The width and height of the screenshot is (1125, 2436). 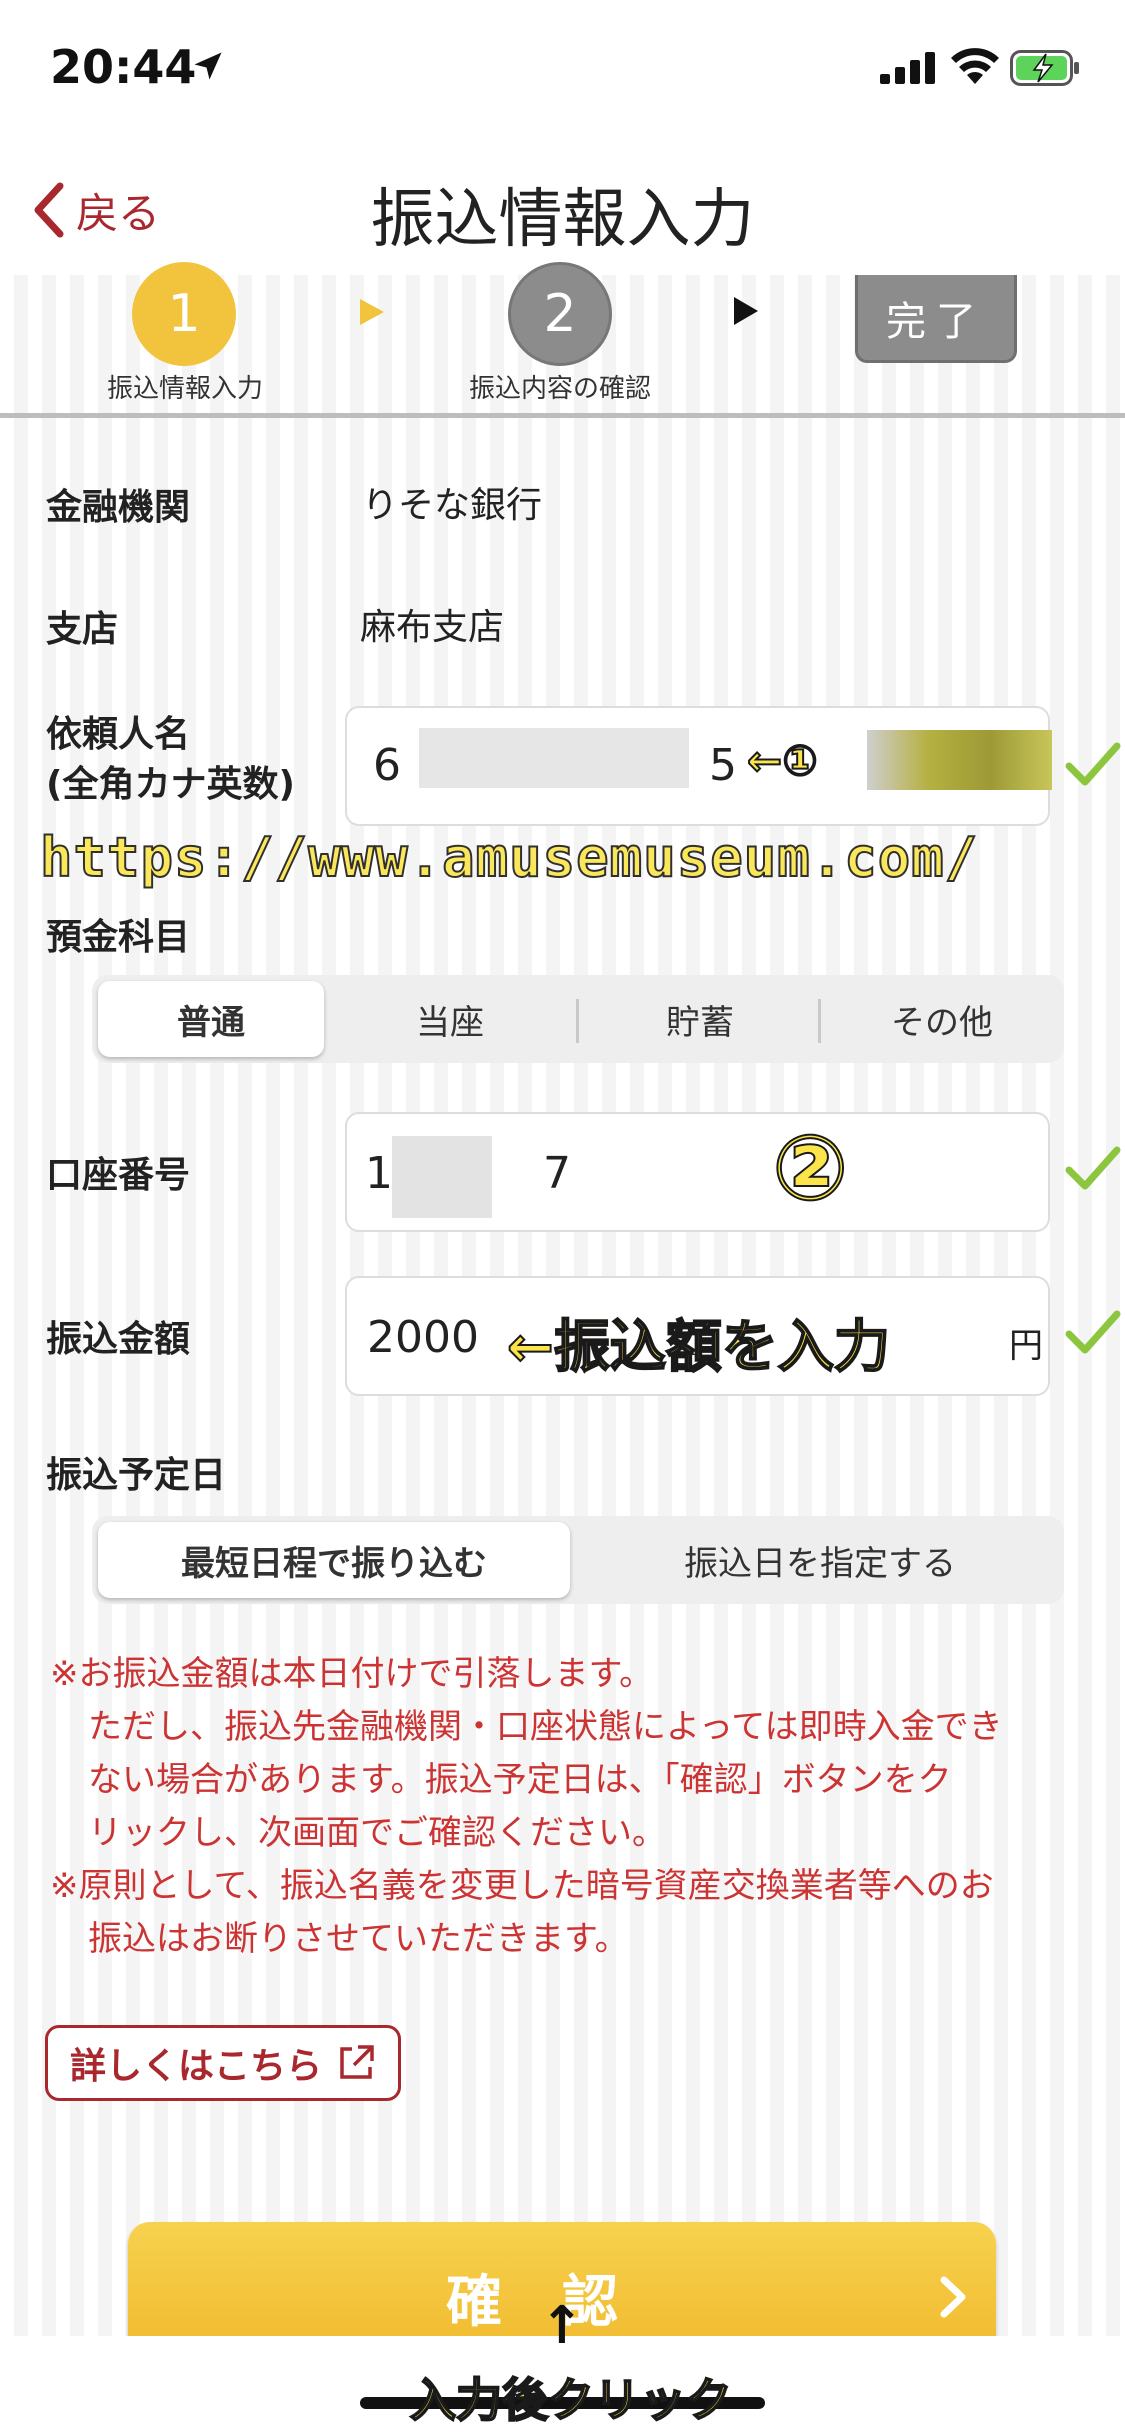 What do you see at coordinates (557, 1173) in the screenshot?
I see `account-number-suffix: 7` at bounding box center [557, 1173].